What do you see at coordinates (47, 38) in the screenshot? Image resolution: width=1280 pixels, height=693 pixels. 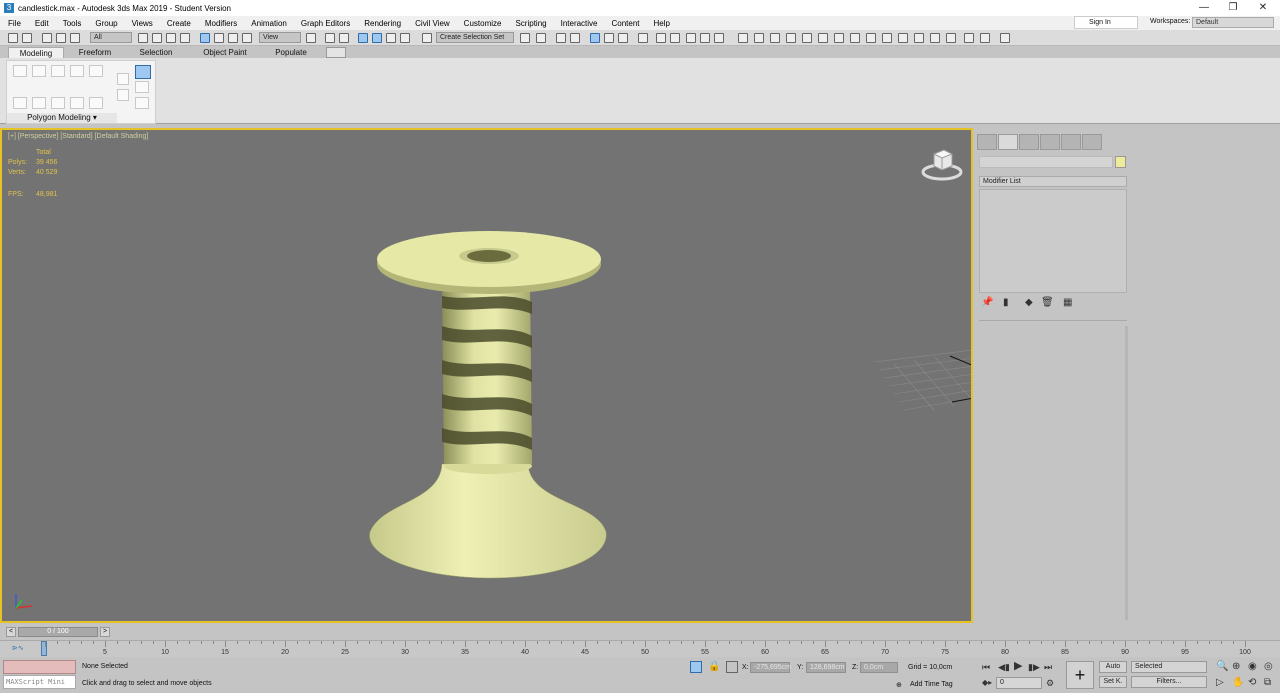 I see `link-icon` at bounding box center [47, 38].